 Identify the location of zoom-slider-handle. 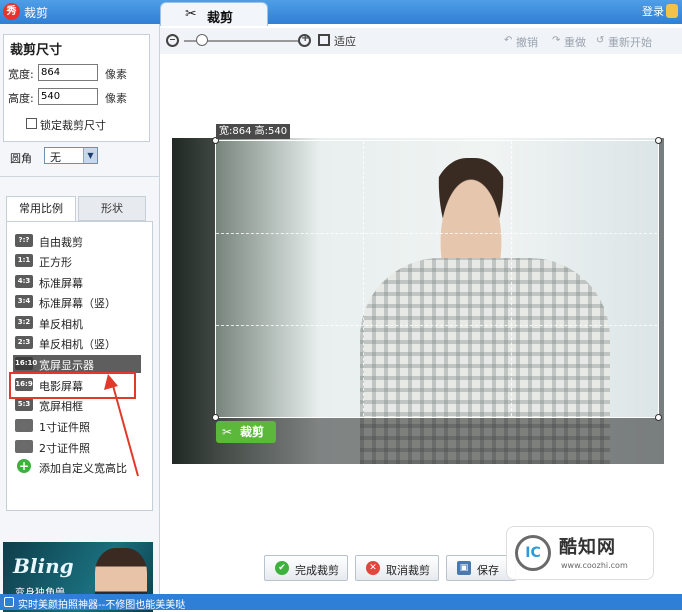
(202, 40).